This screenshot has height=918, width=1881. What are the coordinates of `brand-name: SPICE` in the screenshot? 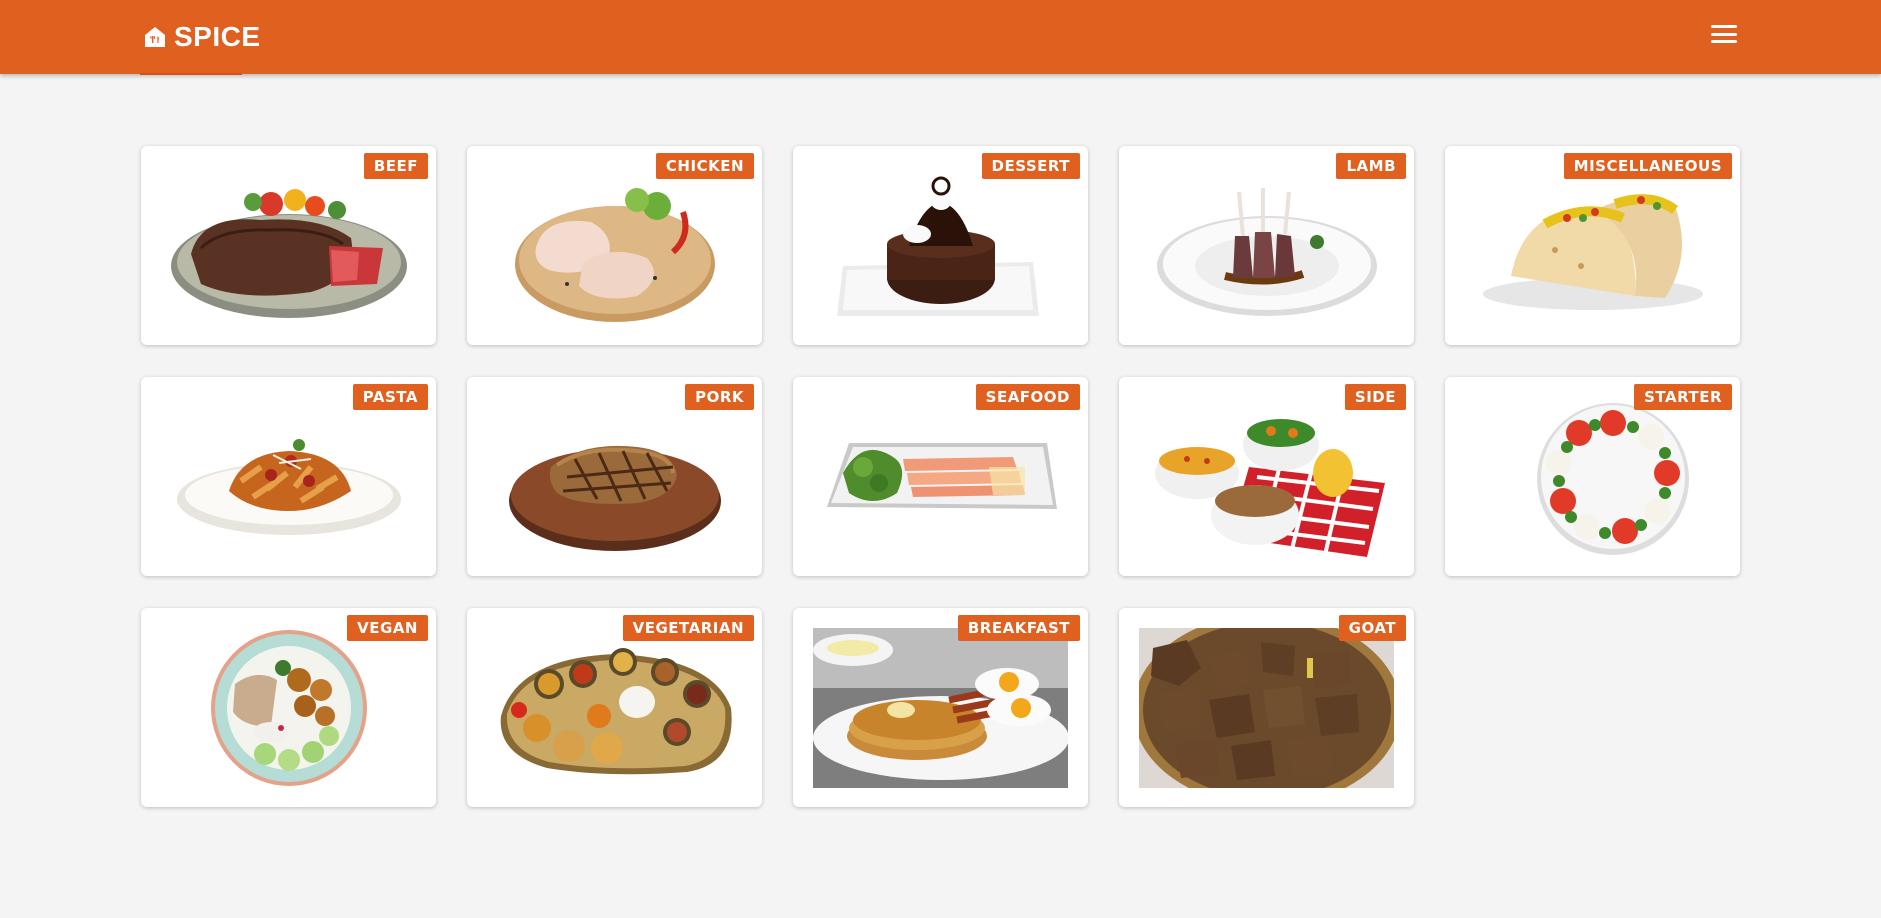 It's located at (217, 36).